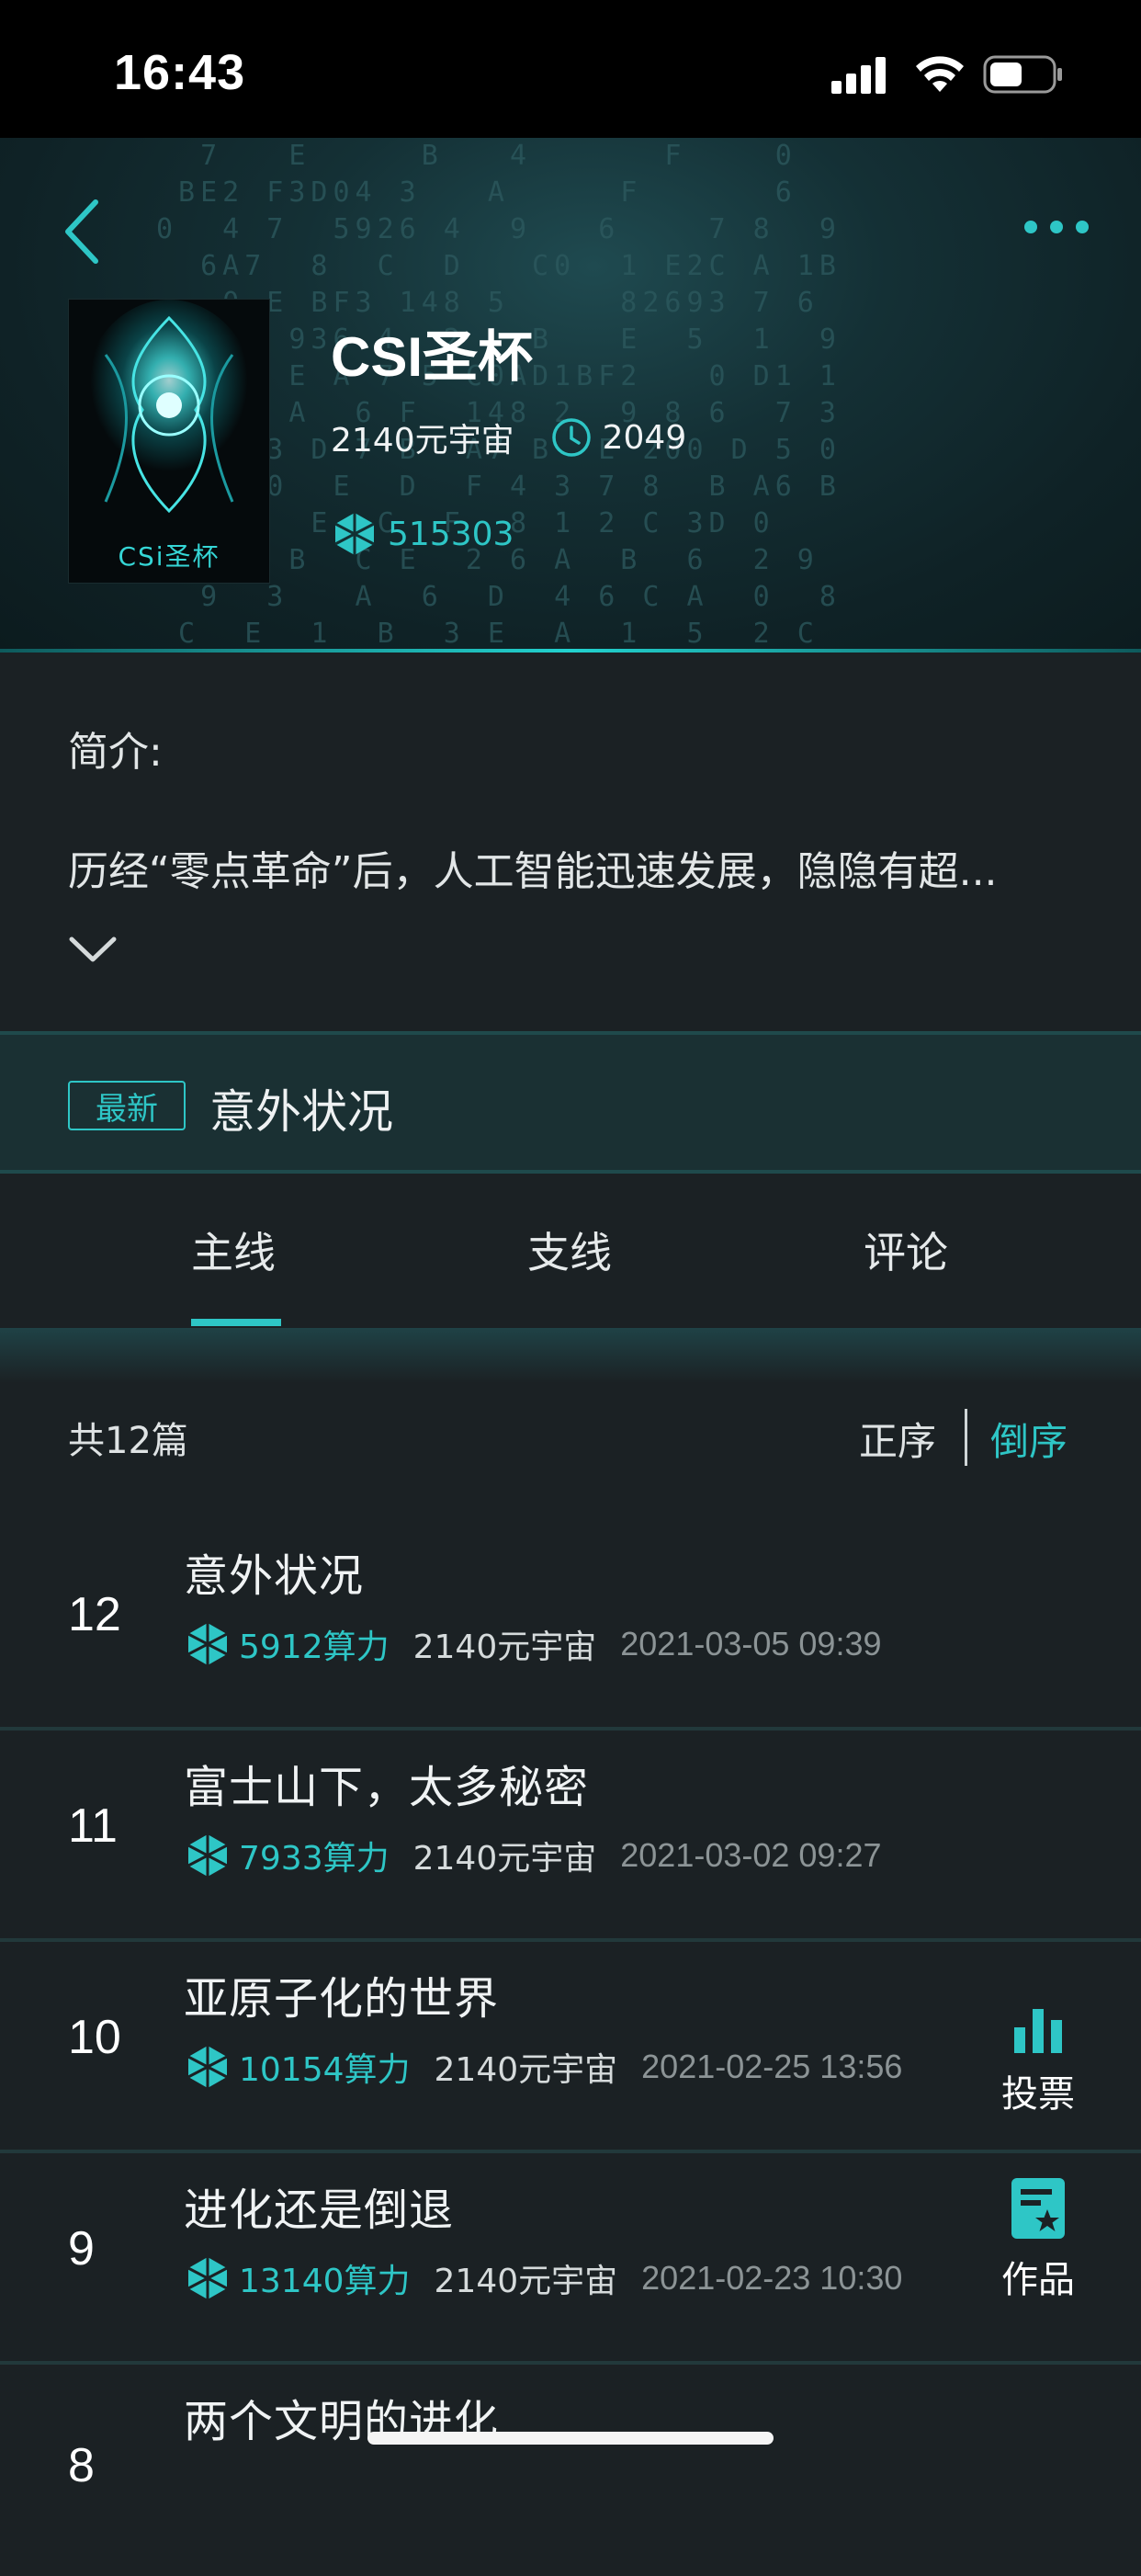 The height and width of the screenshot is (2576, 1141). What do you see at coordinates (128, 1441) in the screenshot?
I see `chapter-count: 共12篇` at bounding box center [128, 1441].